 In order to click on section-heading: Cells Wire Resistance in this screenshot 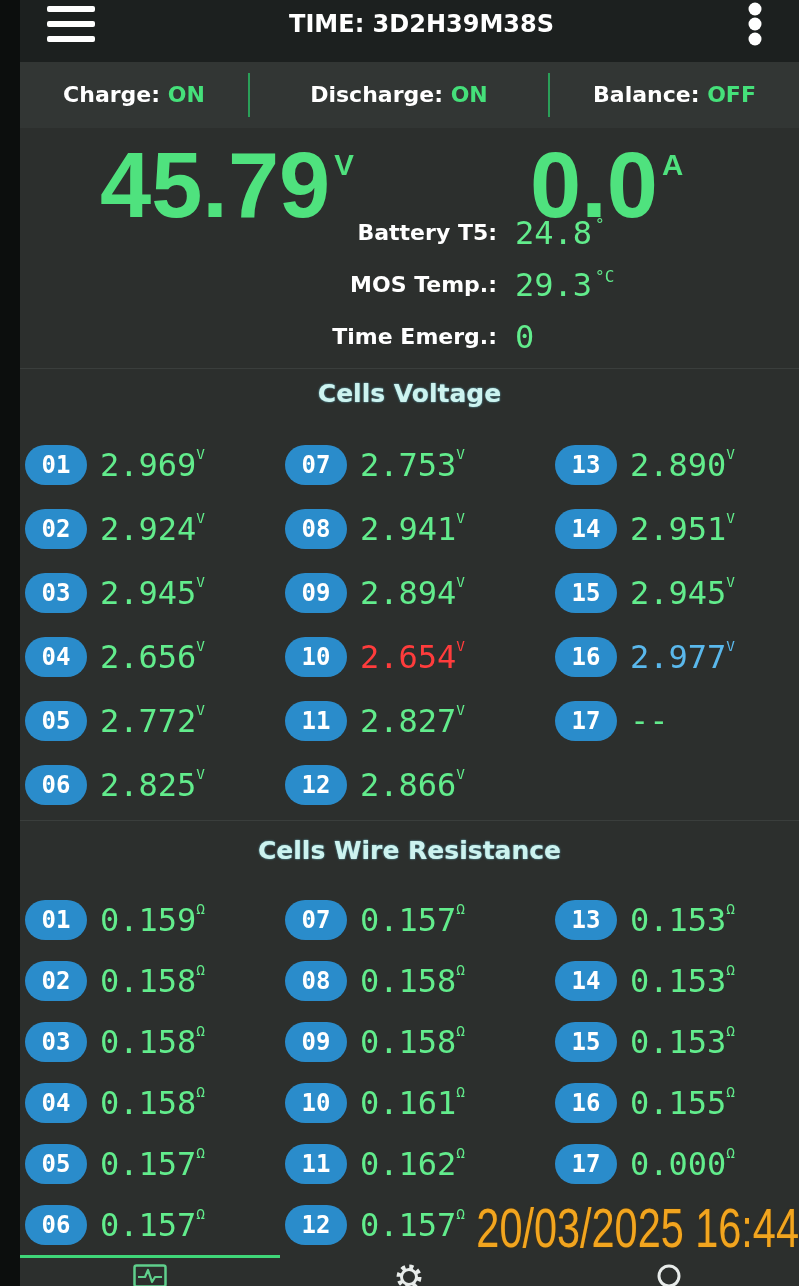, I will do `click(409, 851)`.